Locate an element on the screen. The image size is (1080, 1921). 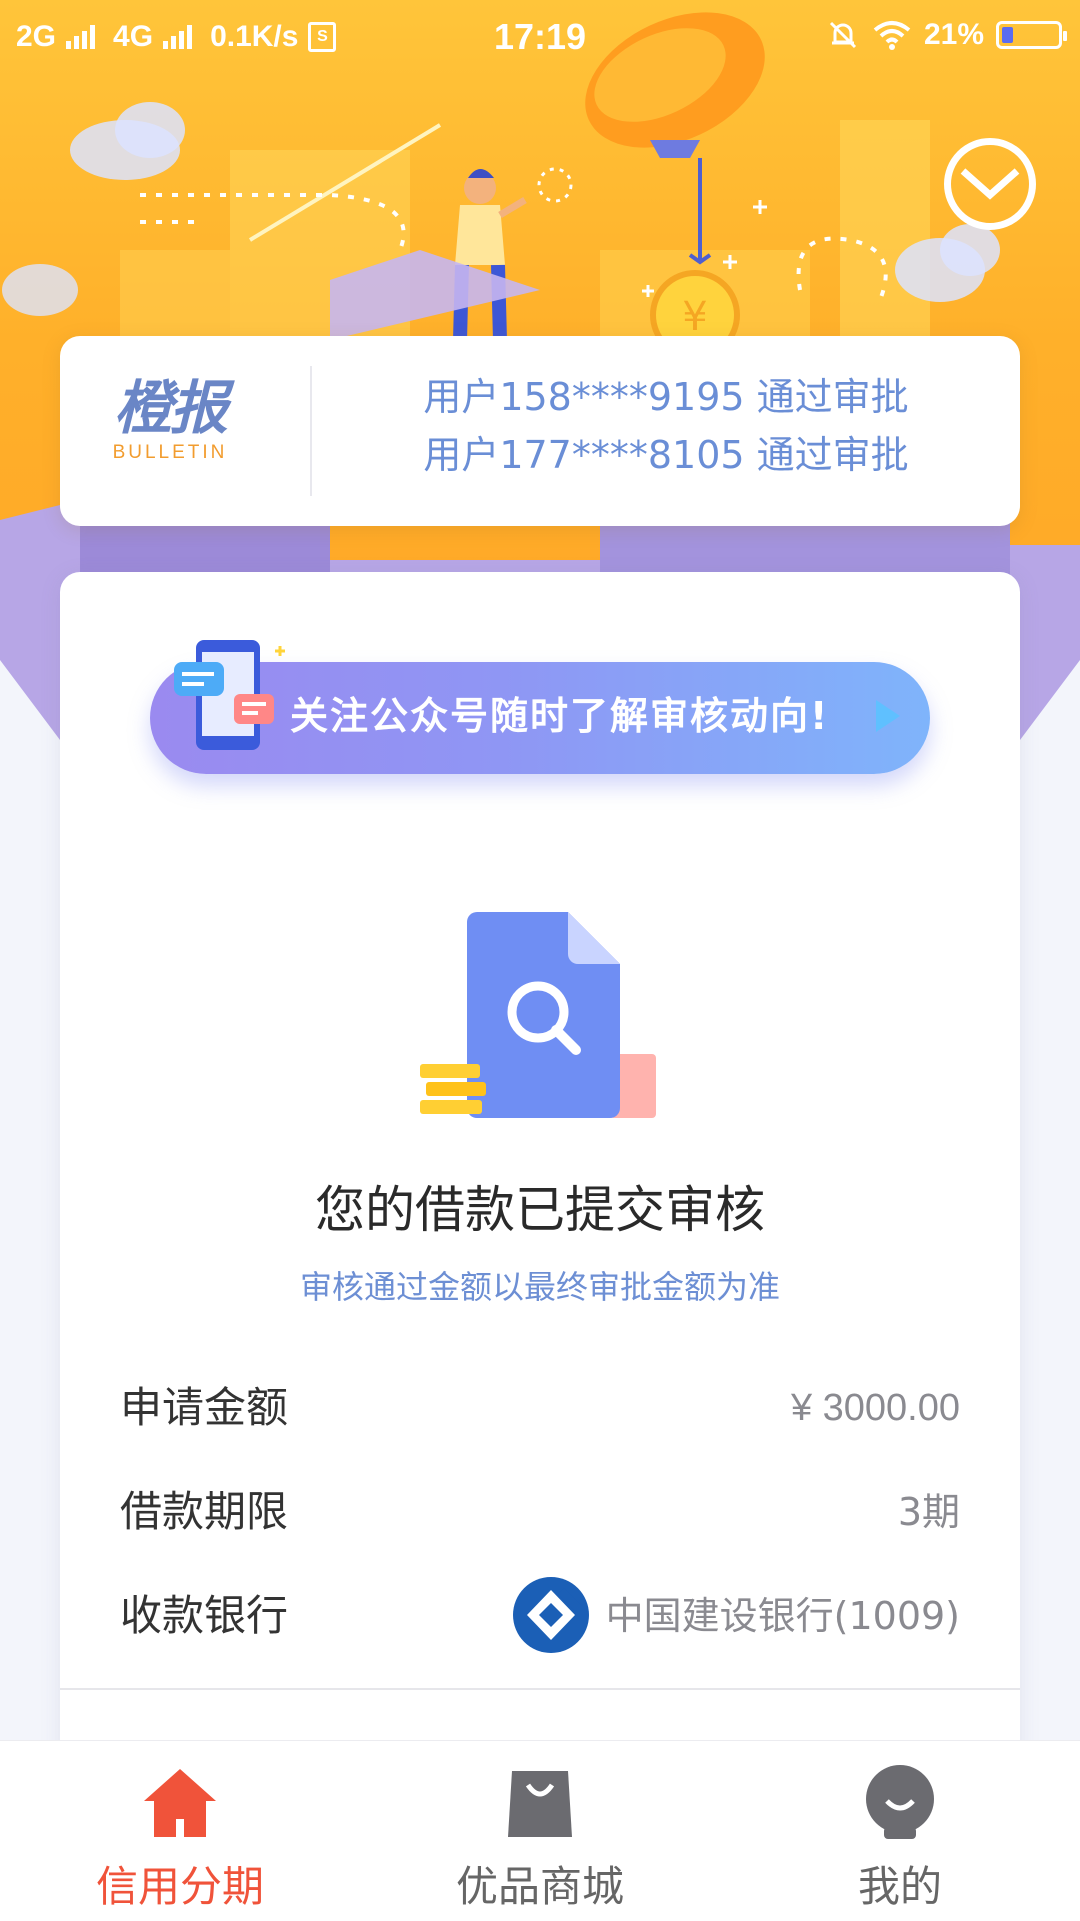
tab-label: 优品商城 is located at coordinates (539, 1886).